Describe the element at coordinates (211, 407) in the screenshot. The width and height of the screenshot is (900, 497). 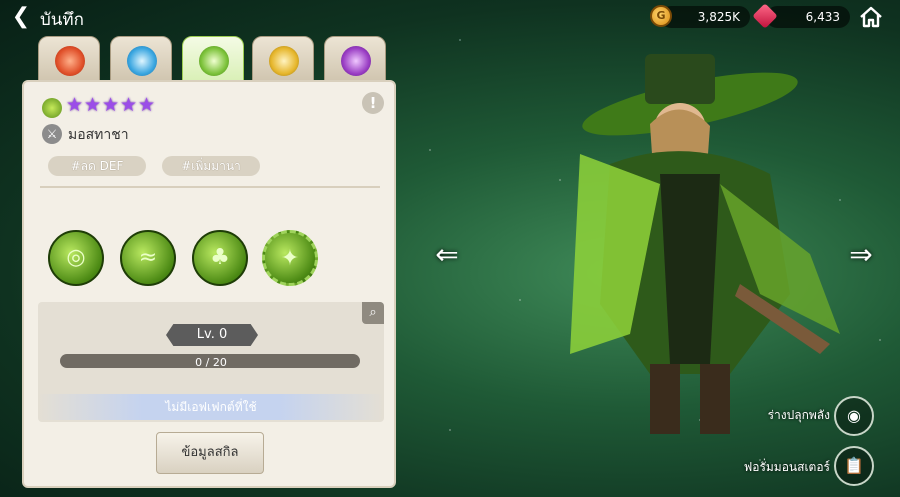
I see `effect-status: ไม่มีเอฟเฟกต์ที่ใช้` at that location.